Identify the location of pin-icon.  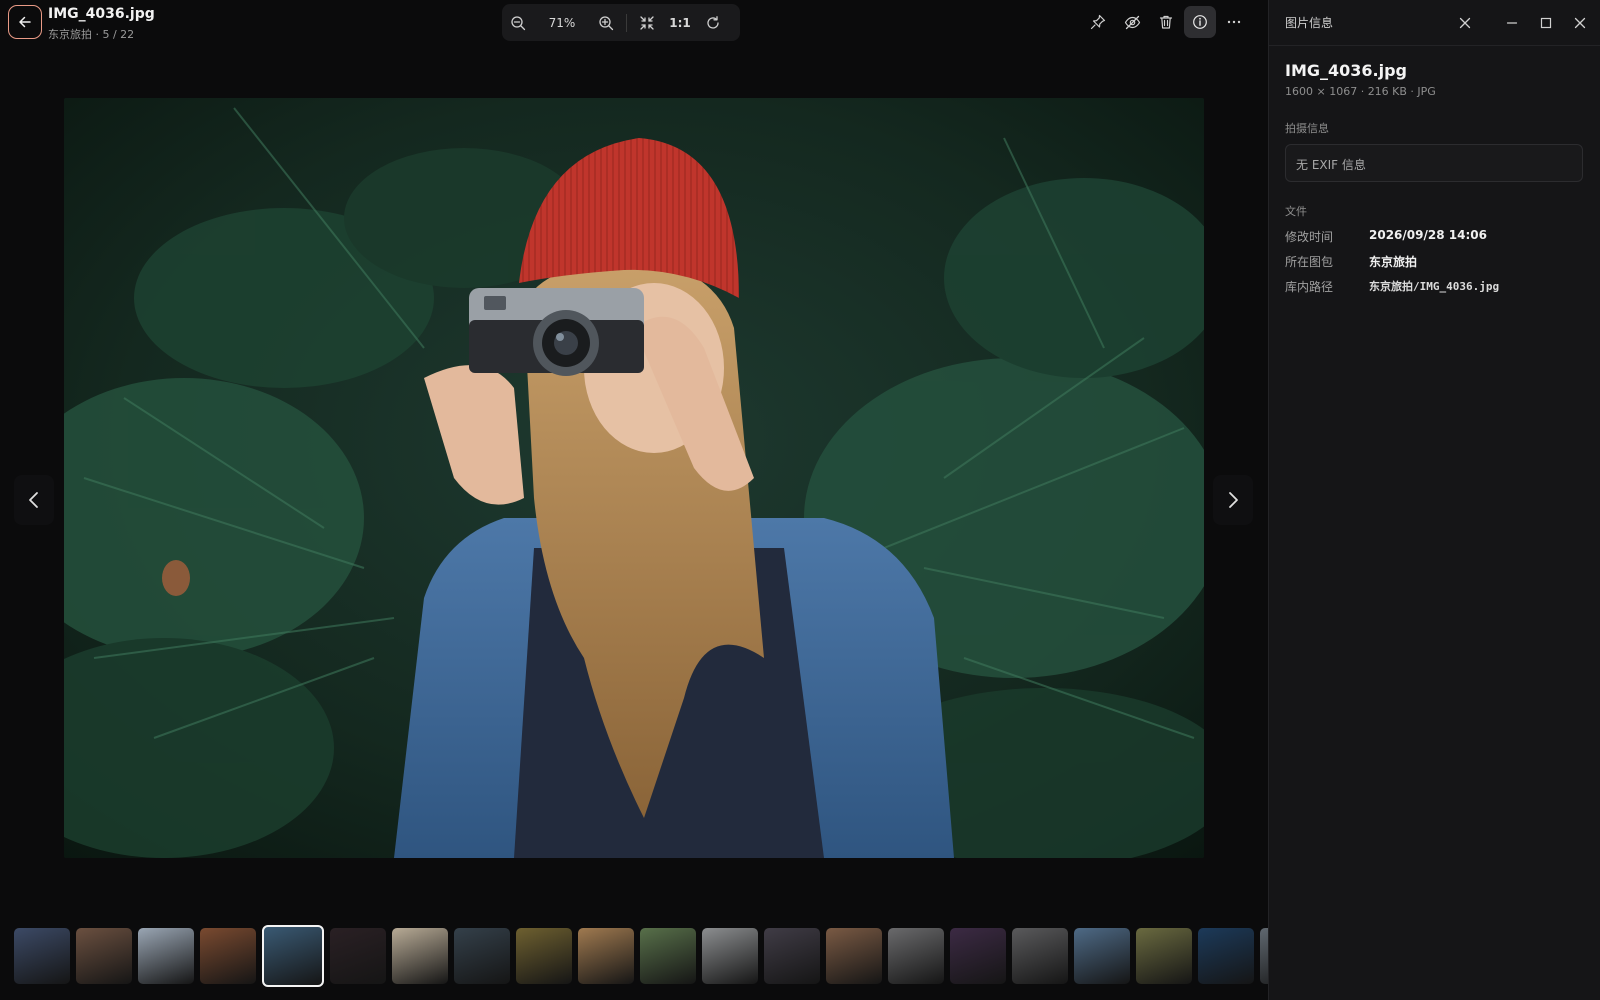
(1098, 22).